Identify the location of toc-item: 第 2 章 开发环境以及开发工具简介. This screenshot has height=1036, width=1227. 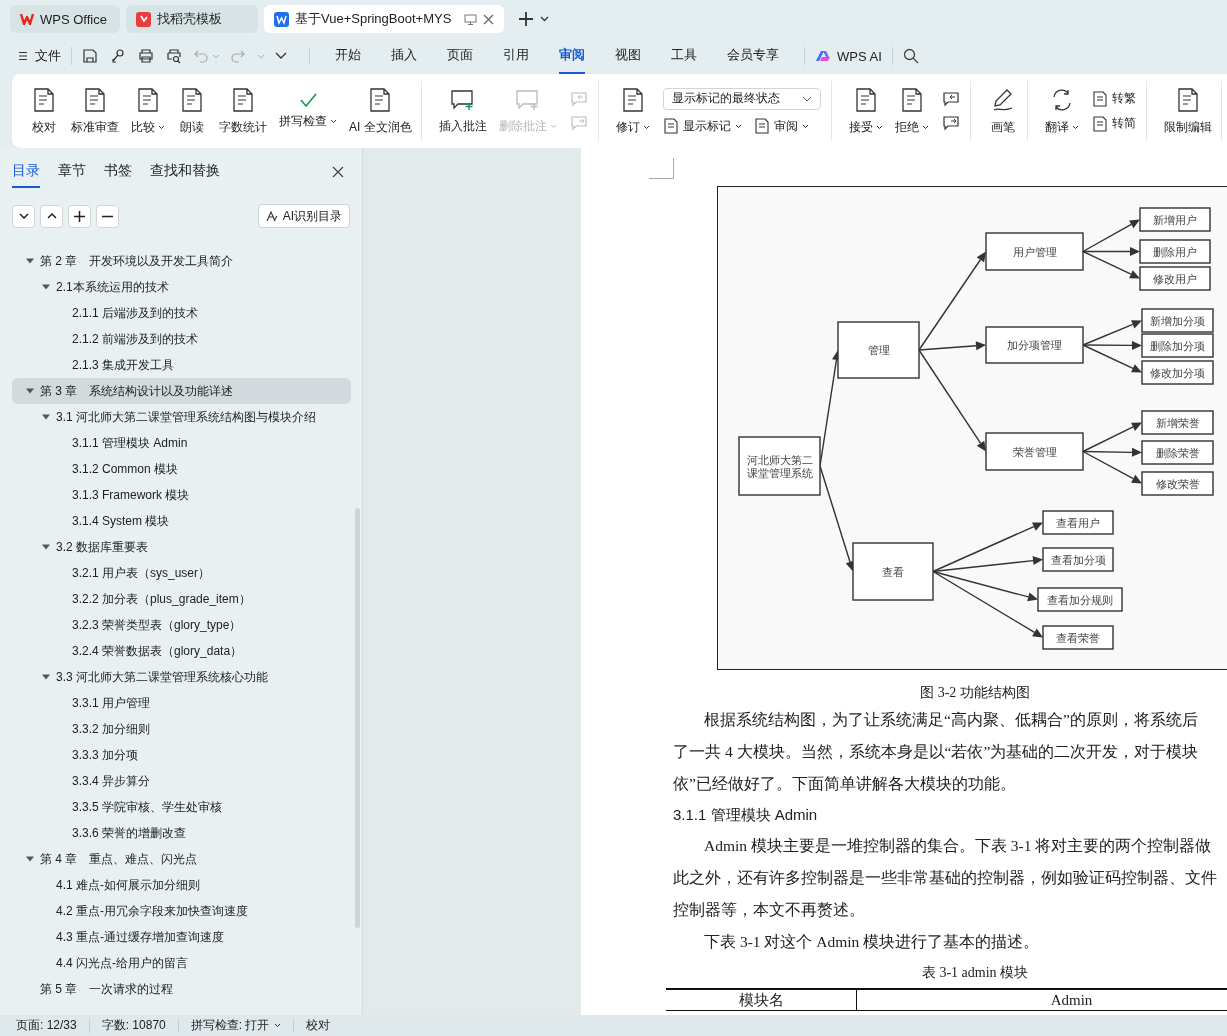
(181, 261).